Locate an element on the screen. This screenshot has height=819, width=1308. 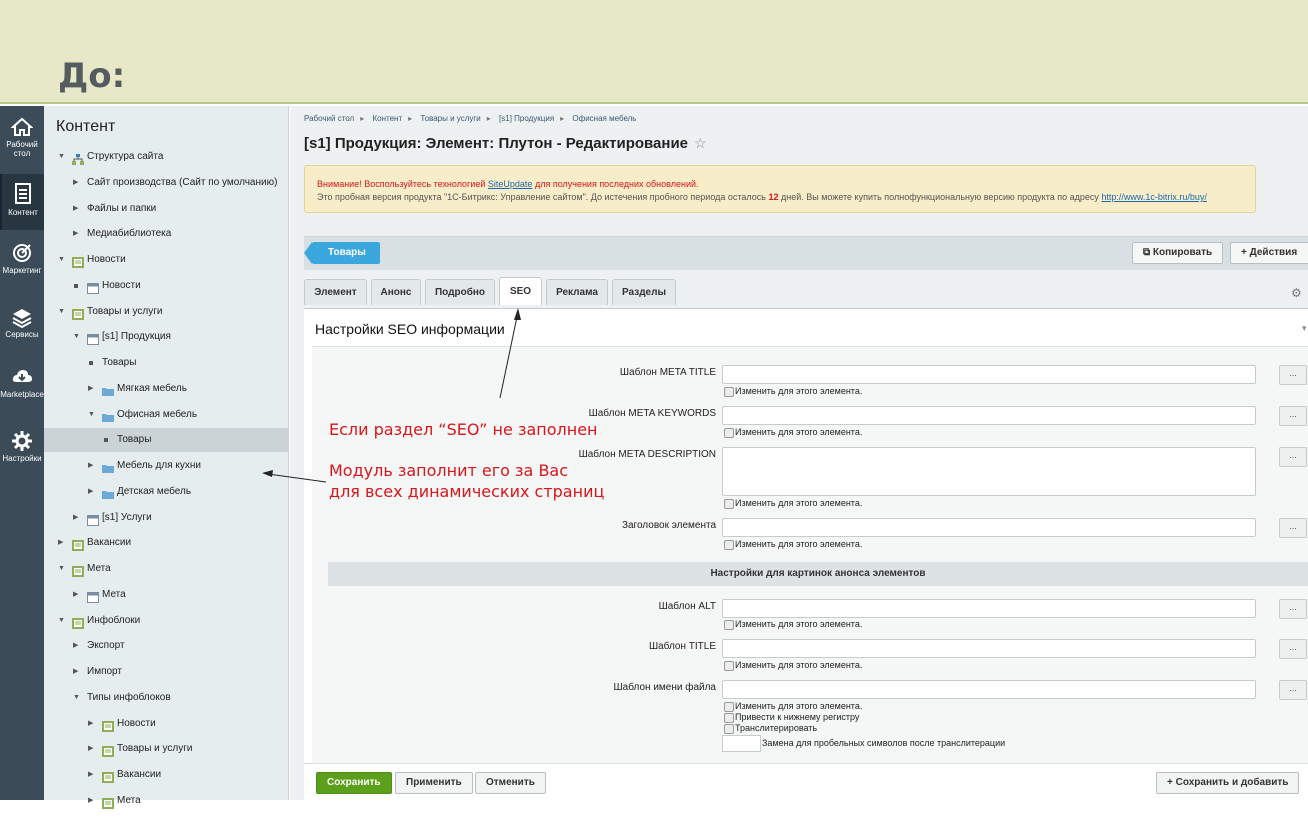
nav-services: Сервисы is located at coordinates (22, 334).